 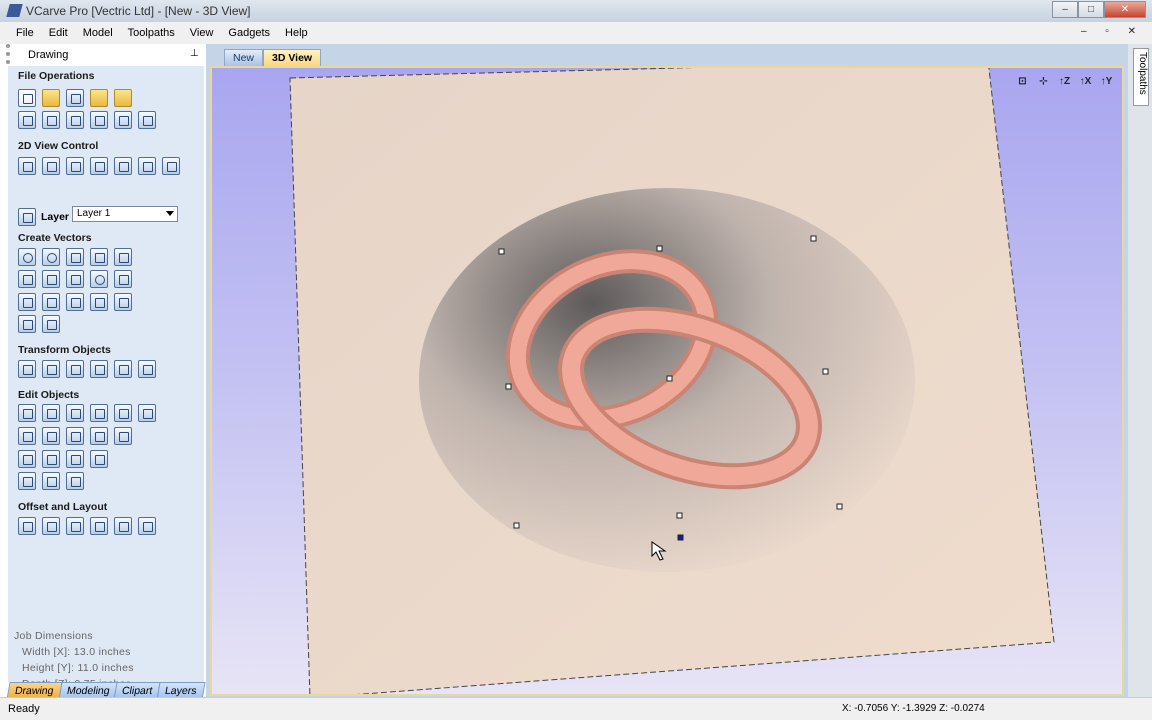 What do you see at coordinates (25, 35) in the screenshot?
I see `menu-file: File` at bounding box center [25, 35].